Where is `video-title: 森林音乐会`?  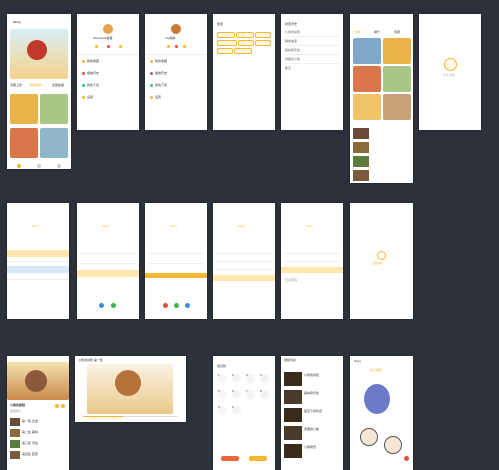
video-title: 森林音乐会 is located at coordinates (311, 393).